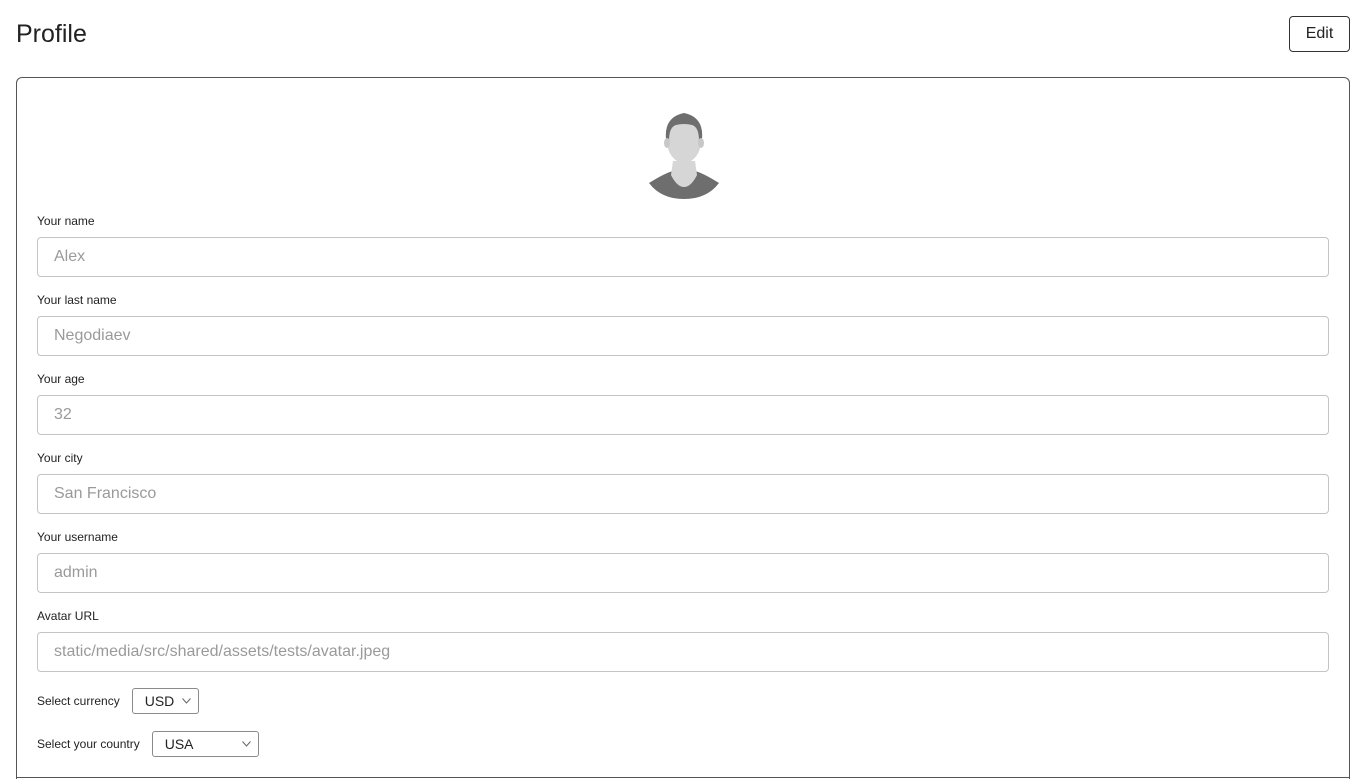  Describe the element at coordinates (205, 744) in the screenshot. I see `country-select: USA` at that location.